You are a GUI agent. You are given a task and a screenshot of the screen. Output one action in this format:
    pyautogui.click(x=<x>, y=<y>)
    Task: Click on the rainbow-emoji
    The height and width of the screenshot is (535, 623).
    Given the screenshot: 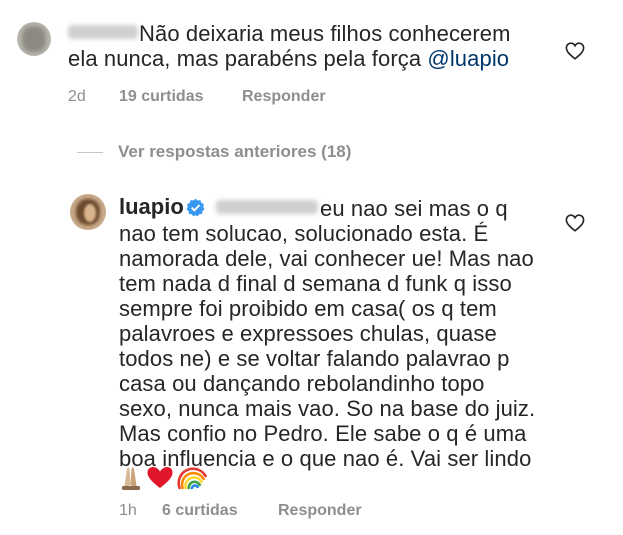 What is the action you would take?
    pyautogui.click(x=192, y=478)
    